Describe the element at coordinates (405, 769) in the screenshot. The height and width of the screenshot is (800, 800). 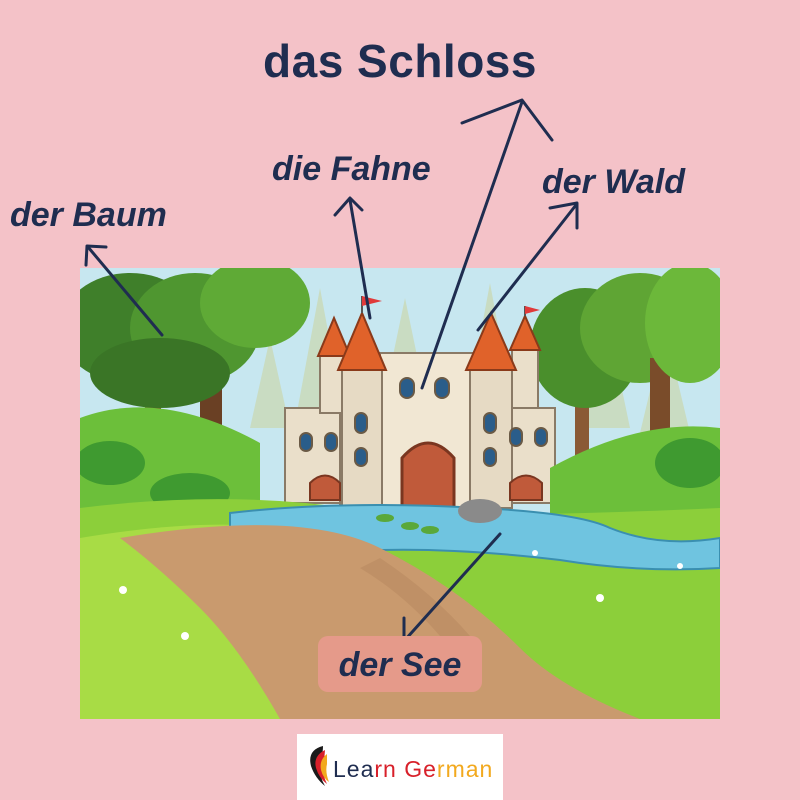
I see `logo-text-part2: rn Ge` at that location.